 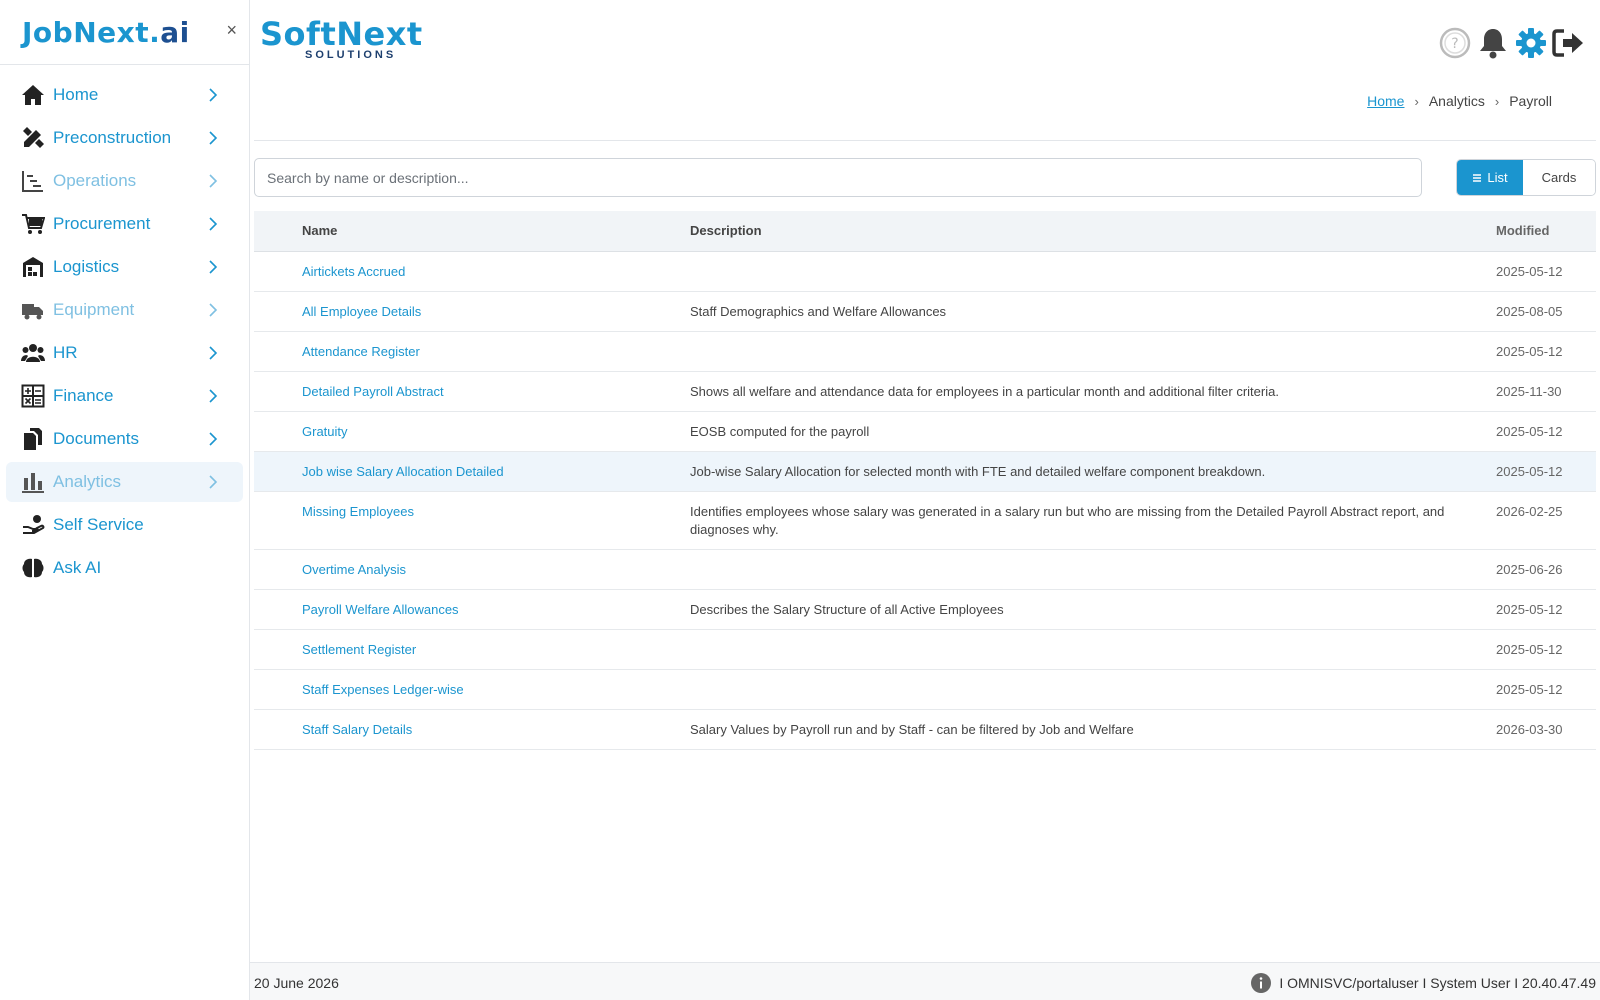 I want to click on sidebar-item-label: Procurement, so click(x=102, y=223).